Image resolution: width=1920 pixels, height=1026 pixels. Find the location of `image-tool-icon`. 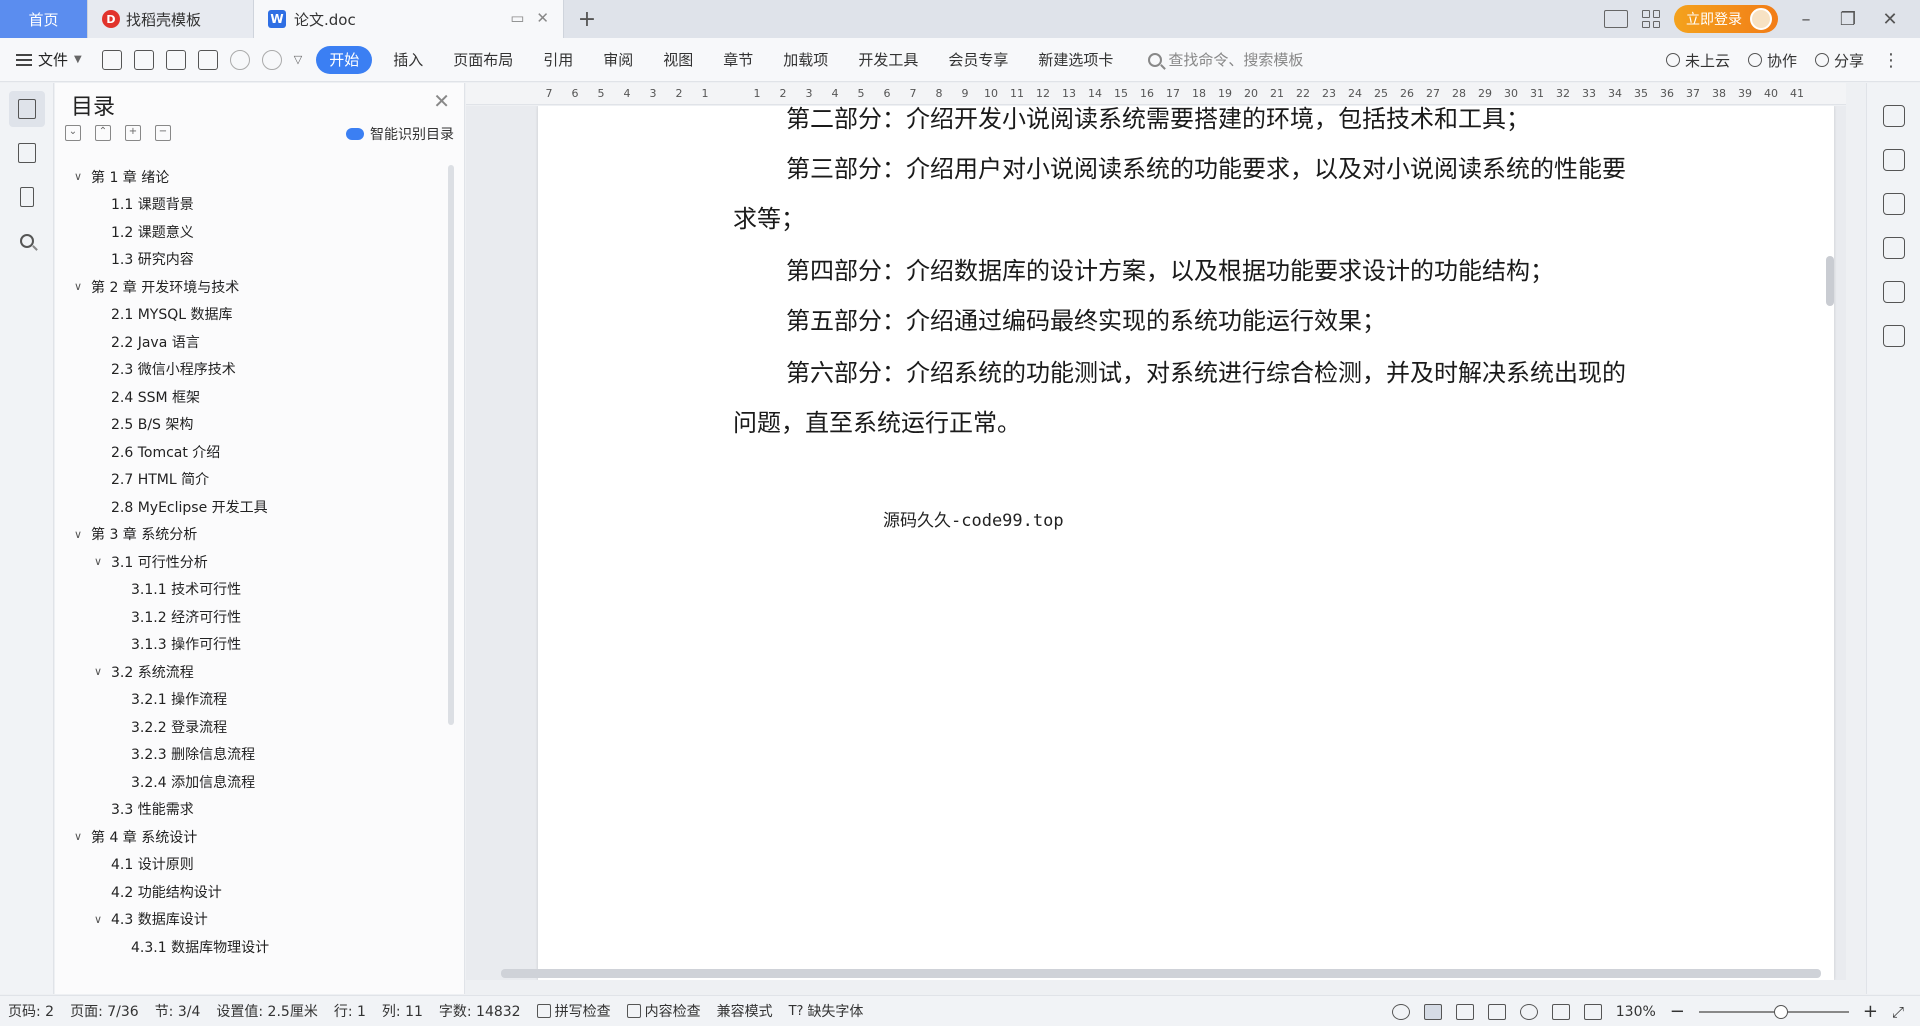

image-tool-icon is located at coordinates (1894, 248).